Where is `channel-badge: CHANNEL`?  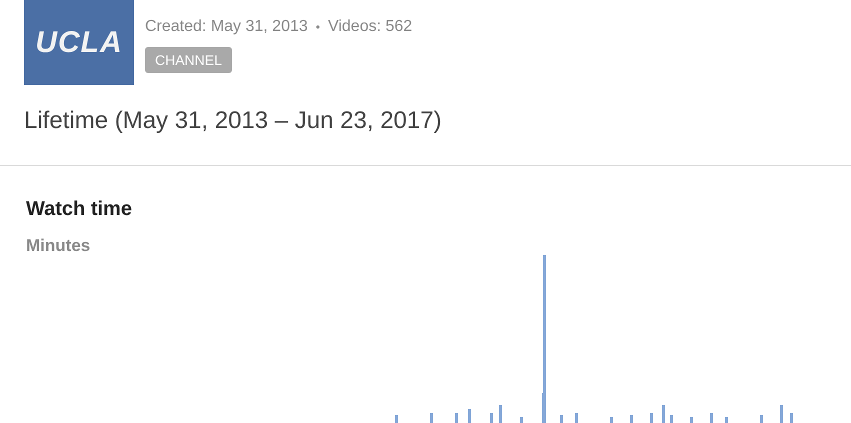 channel-badge: CHANNEL is located at coordinates (188, 60).